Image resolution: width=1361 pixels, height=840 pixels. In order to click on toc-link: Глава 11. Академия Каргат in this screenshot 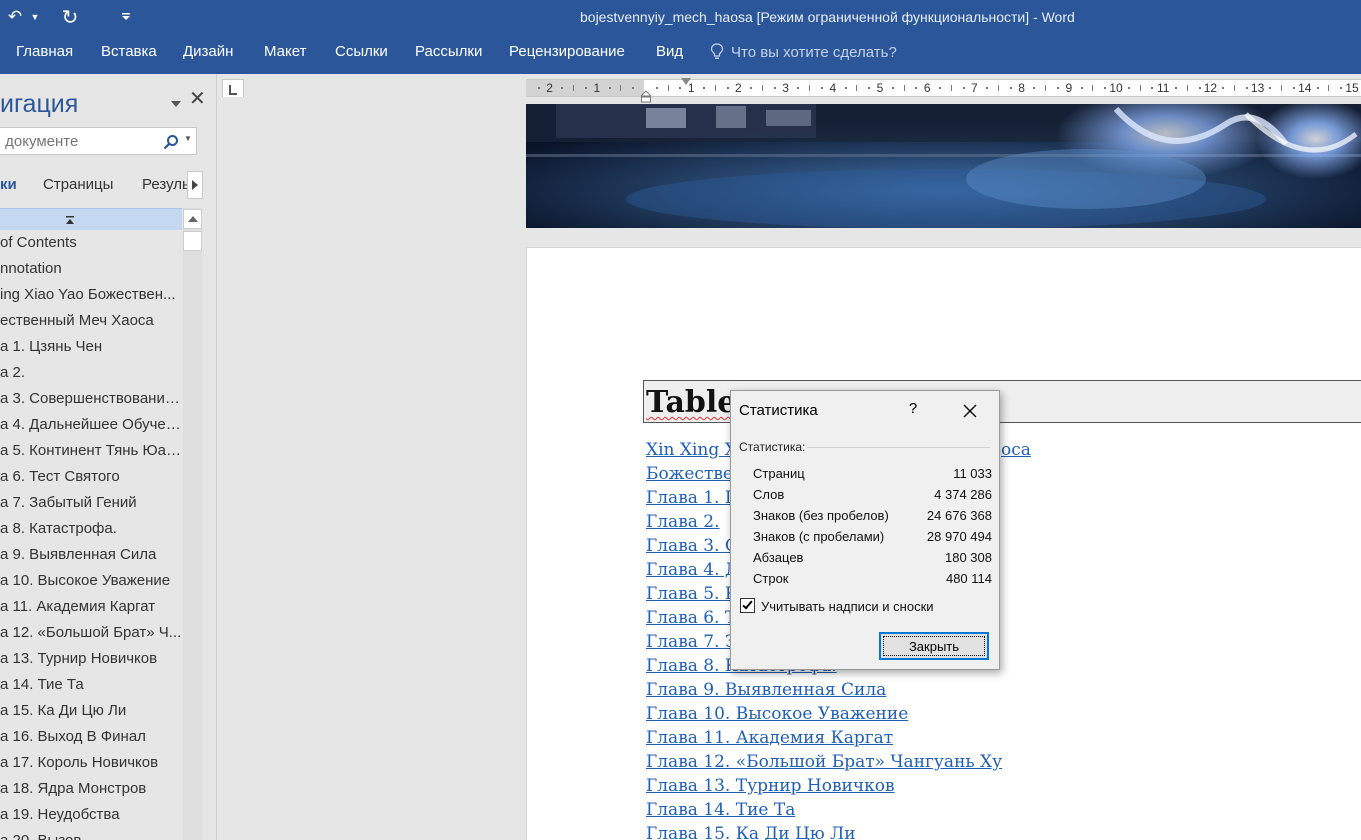, I will do `click(824, 738)`.